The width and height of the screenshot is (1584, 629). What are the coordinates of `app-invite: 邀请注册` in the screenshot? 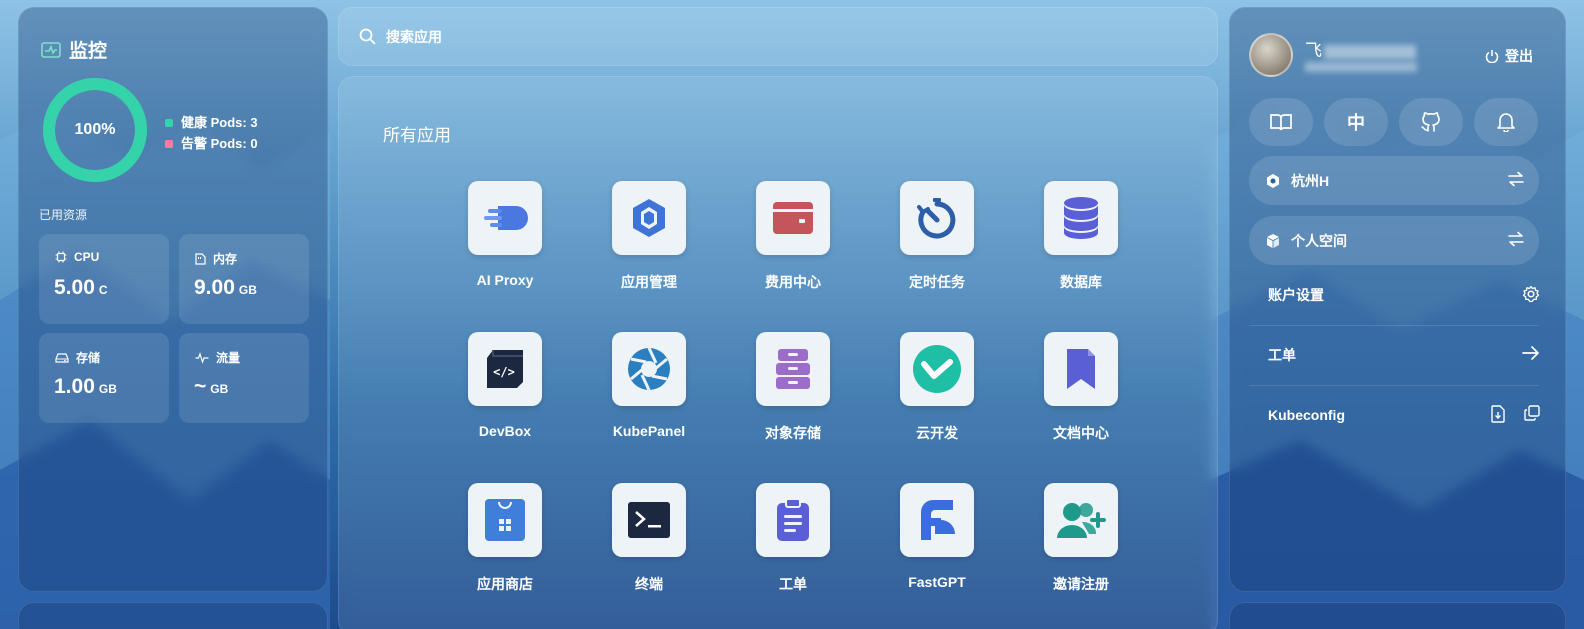 It's located at (1081, 556).